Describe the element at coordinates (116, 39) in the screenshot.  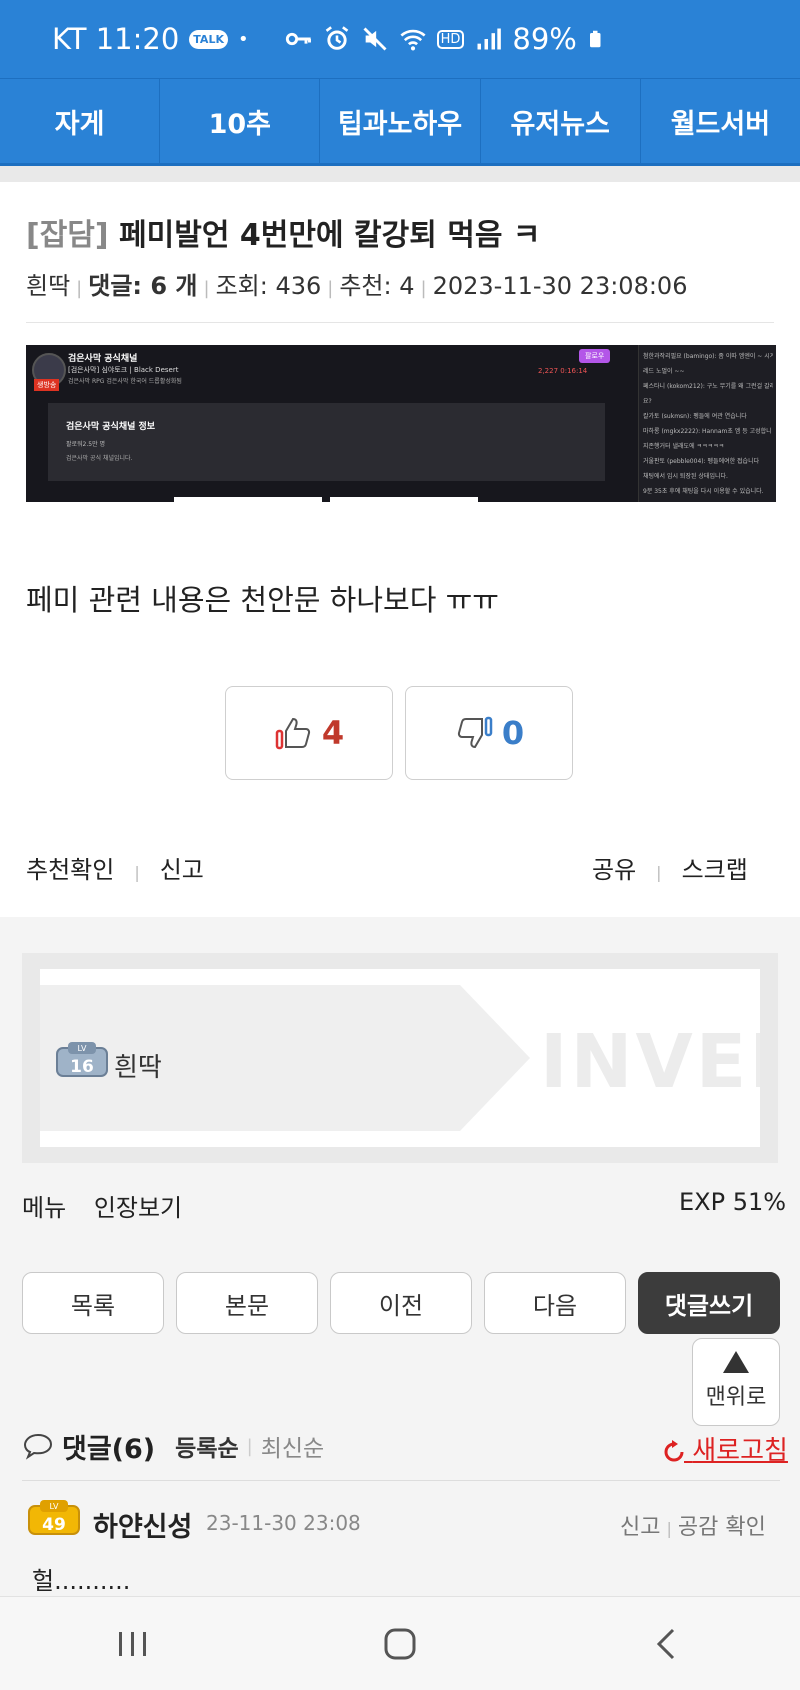
I see `carrier-time: KT 11:20` at that location.